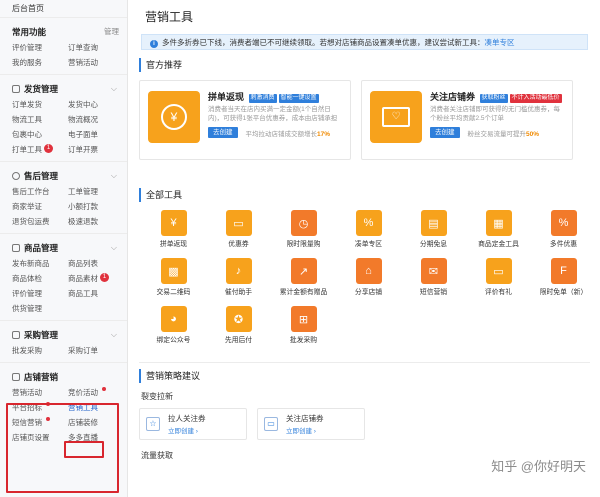 This screenshot has width=600, height=497. What do you see at coordinates (96, 206) in the screenshot?
I see `sidebar-item-small-payment: 小额打款` at bounding box center [96, 206].